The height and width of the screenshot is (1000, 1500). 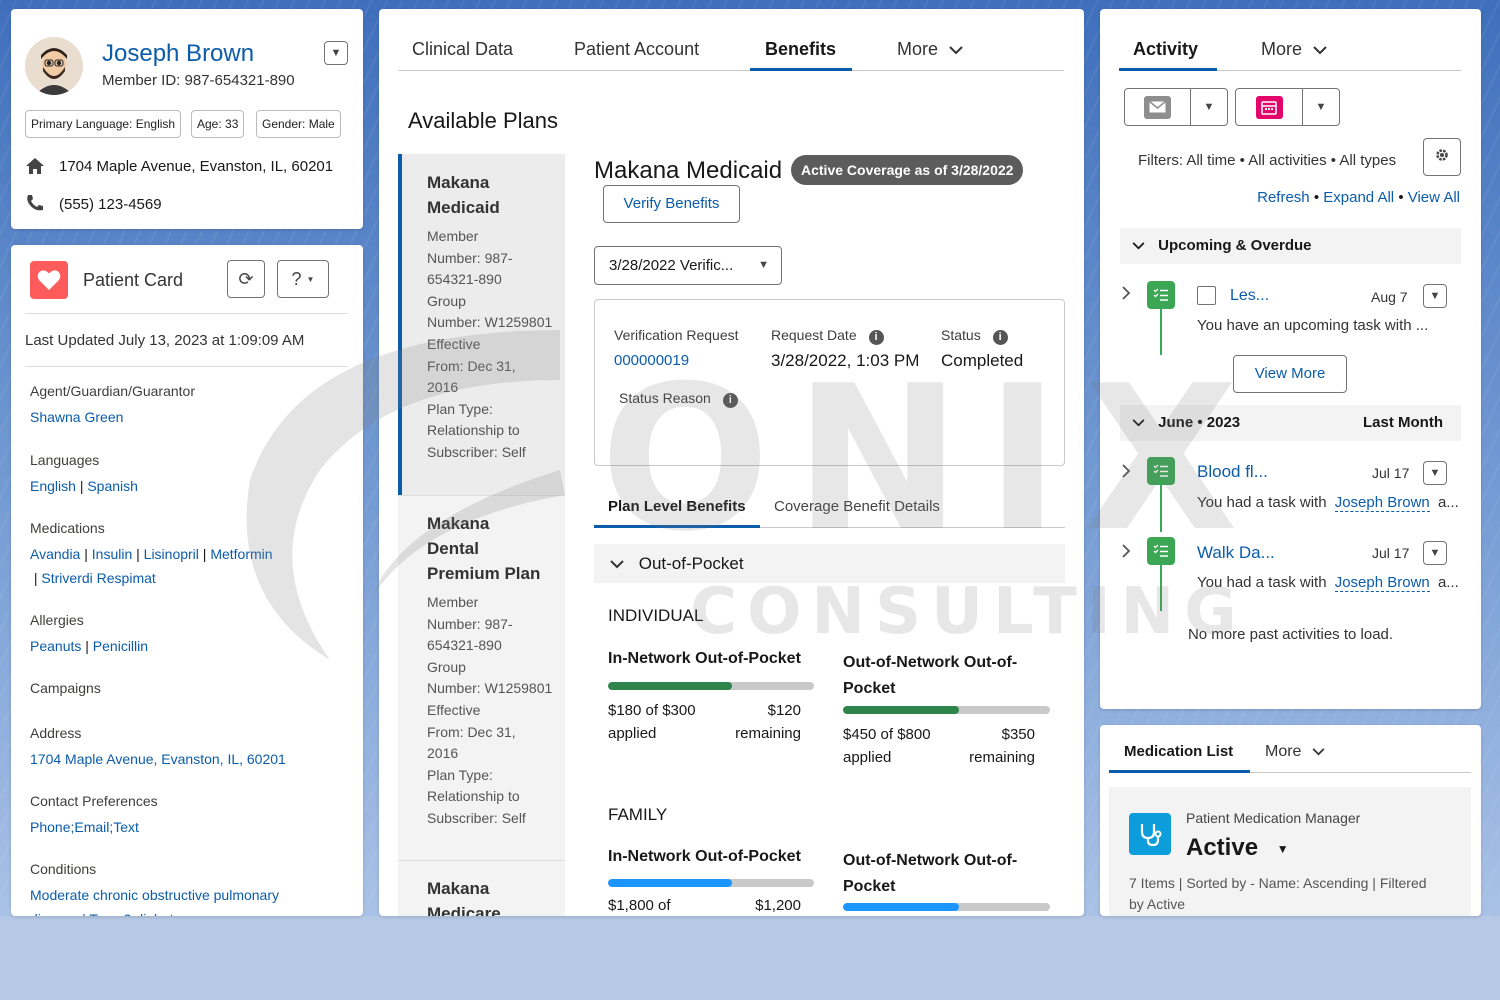 I want to click on plan-item-medicare: Makana Medicare, so click(x=481, y=888).